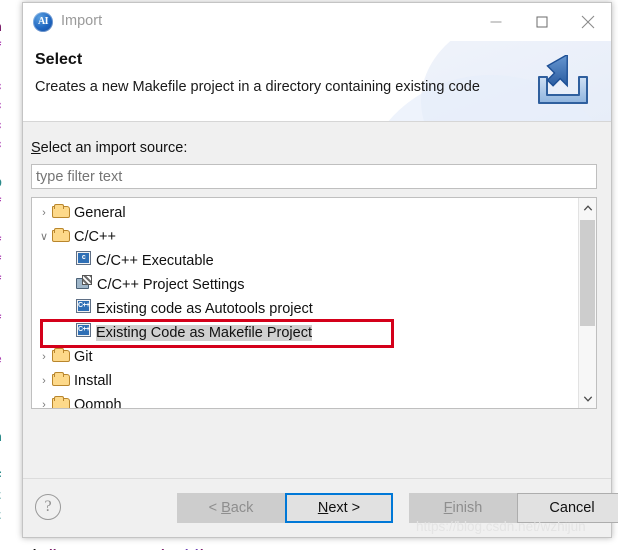 The height and width of the screenshot is (550, 618). What do you see at coordinates (82, 21) in the screenshot?
I see `dialog-title: Import` at bounding box center [82, 21].